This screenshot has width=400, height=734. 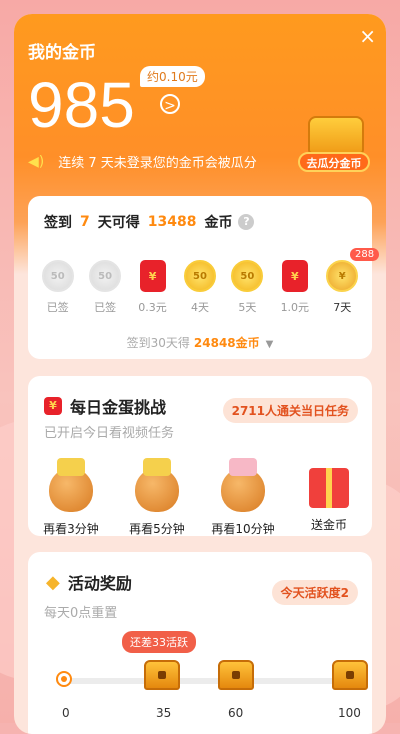 I want to click on challenge-title: 每日金蛋挑战, so click(x=118, y=407).